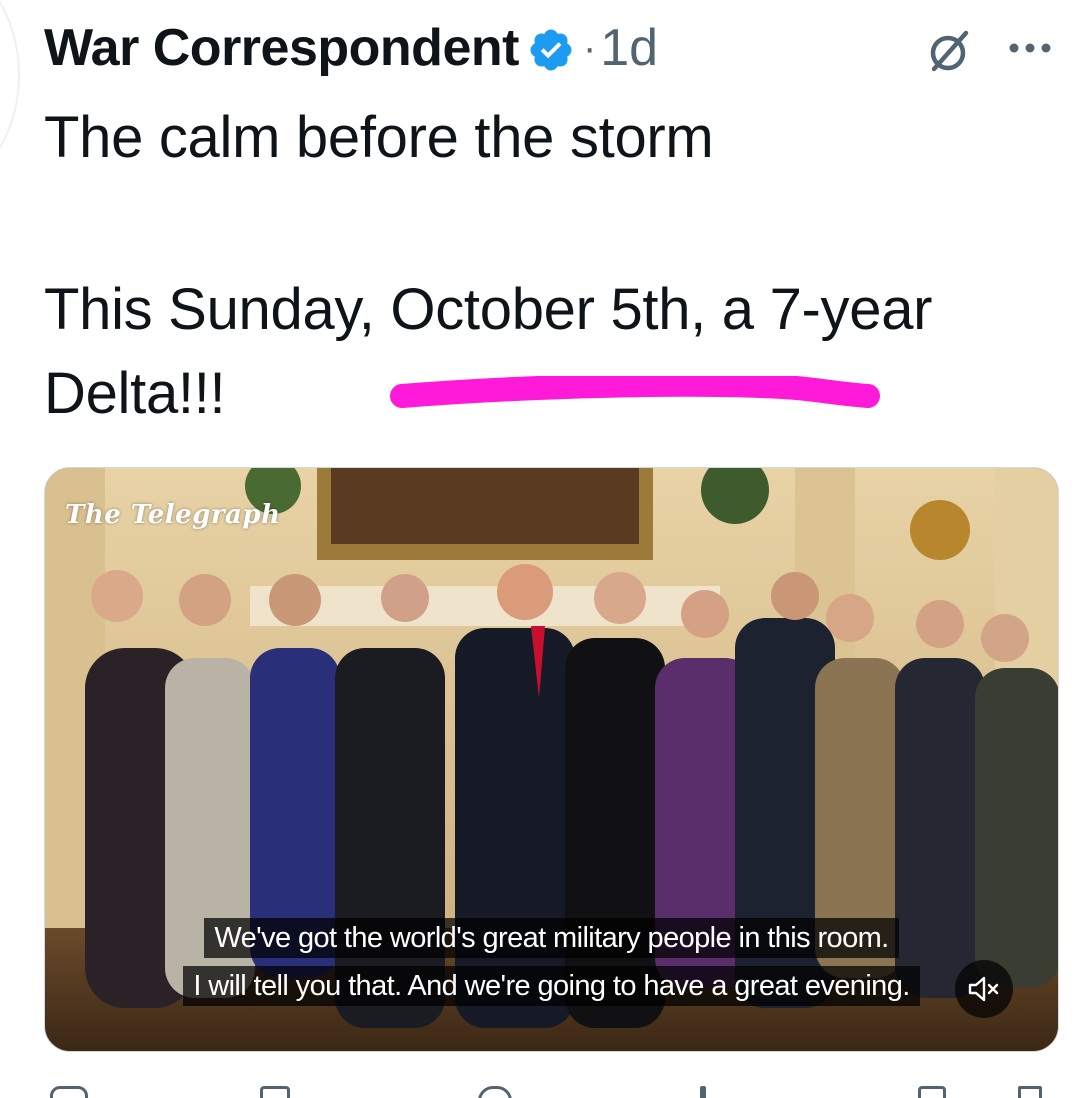  What do you see at coordinates (629, 48) in the screenshot?
I see `post-timestamp: 1d` at bounding box center [629, 48].